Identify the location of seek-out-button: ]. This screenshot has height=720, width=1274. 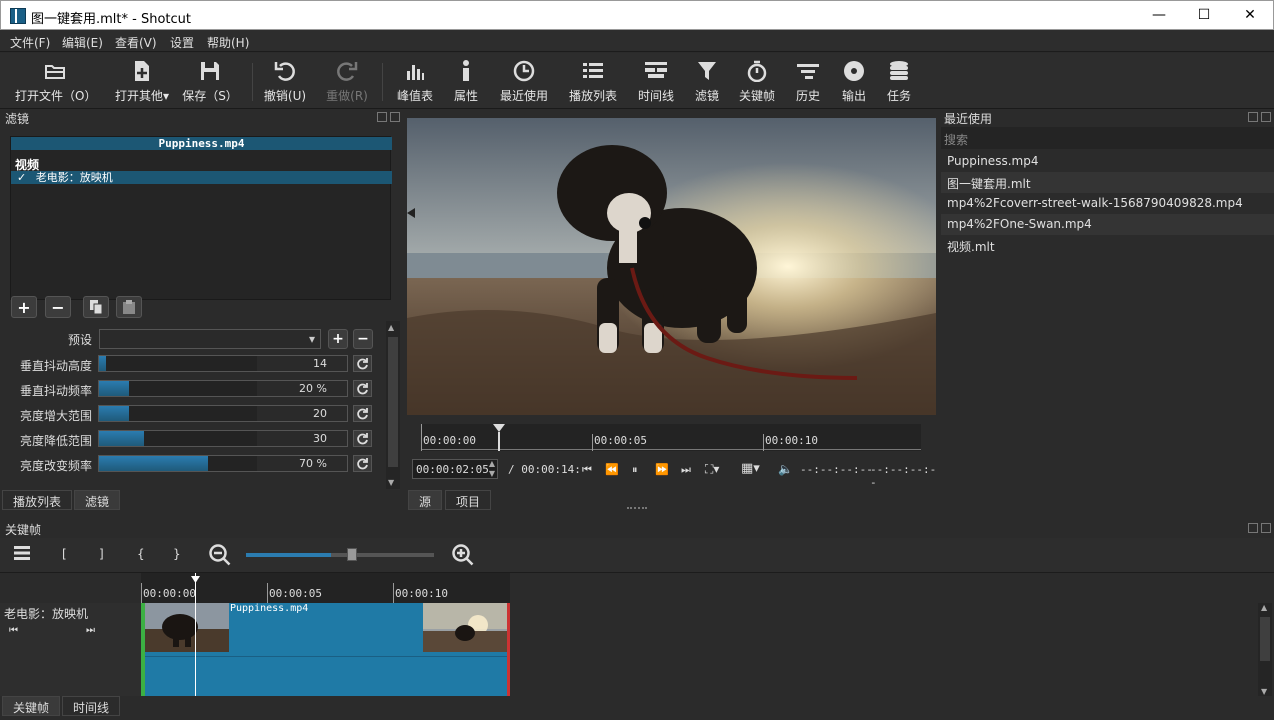
(101, 554).